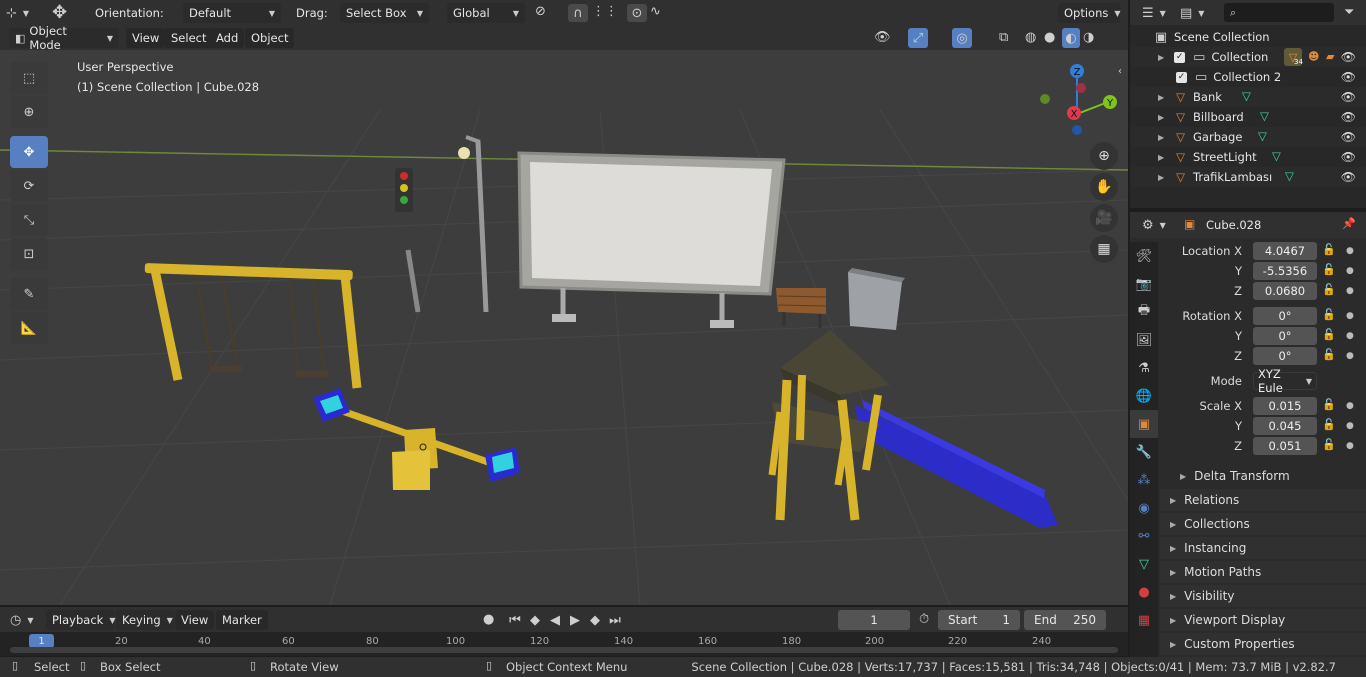 The image size is (1366, 677). What do you see at coordinates (232, 13) in the screenshot?
I see `orientation-dropdown: Default ▼` at bounding box center [232, 13].